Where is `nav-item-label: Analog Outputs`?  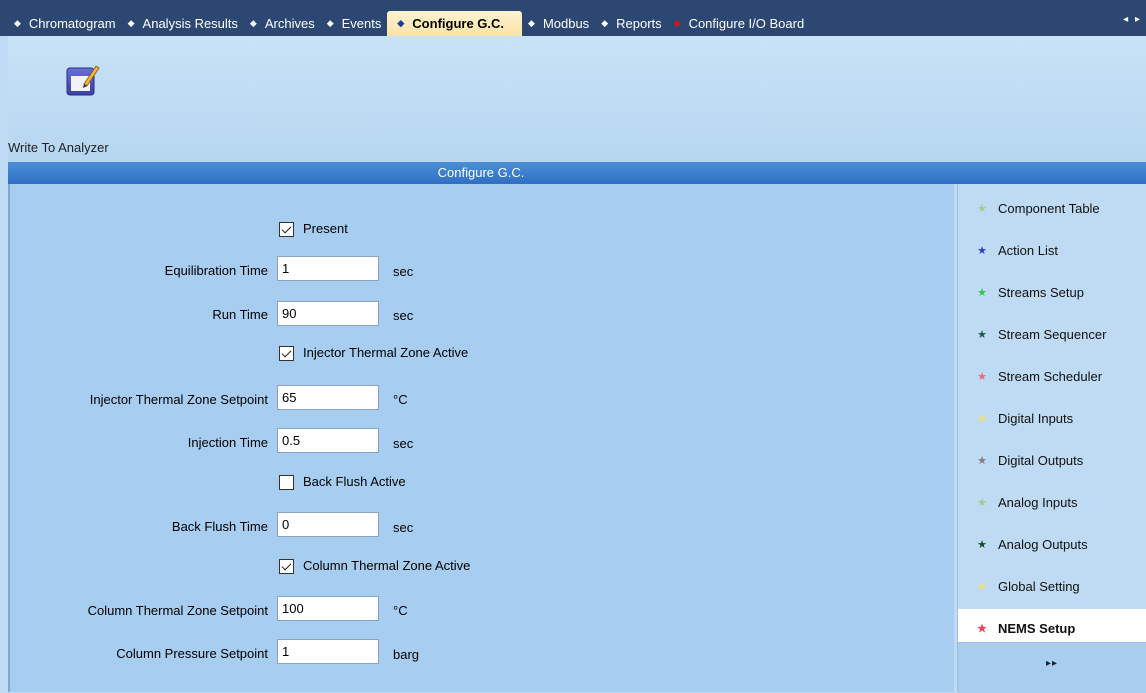
nav-item-label: Analog Outputs is located at coordinates (1043, 544).